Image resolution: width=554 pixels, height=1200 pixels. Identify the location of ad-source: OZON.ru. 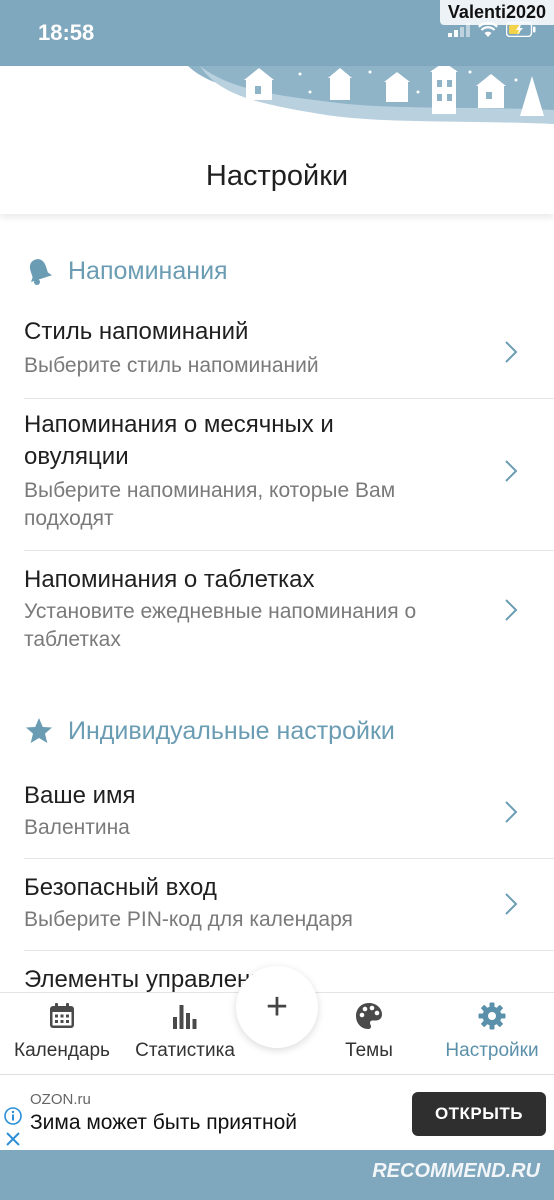
(60, 1099).